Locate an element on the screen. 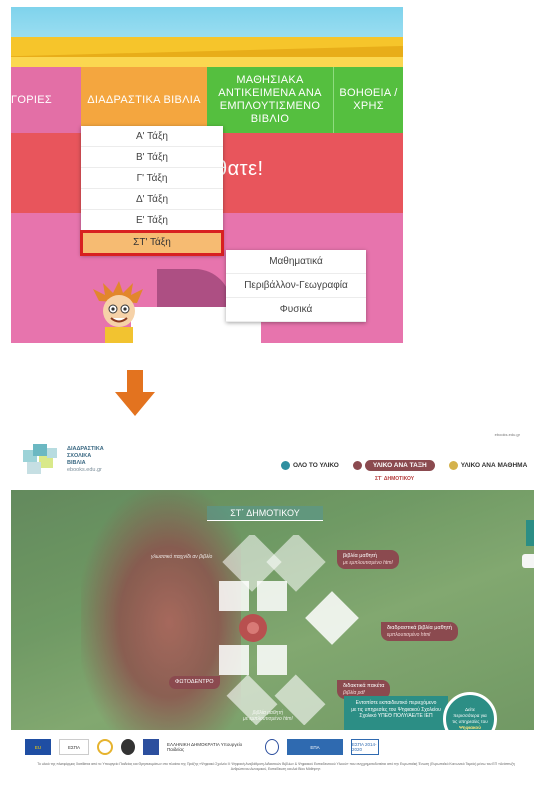  yellow-stripe is located at coordinates (207, 62).